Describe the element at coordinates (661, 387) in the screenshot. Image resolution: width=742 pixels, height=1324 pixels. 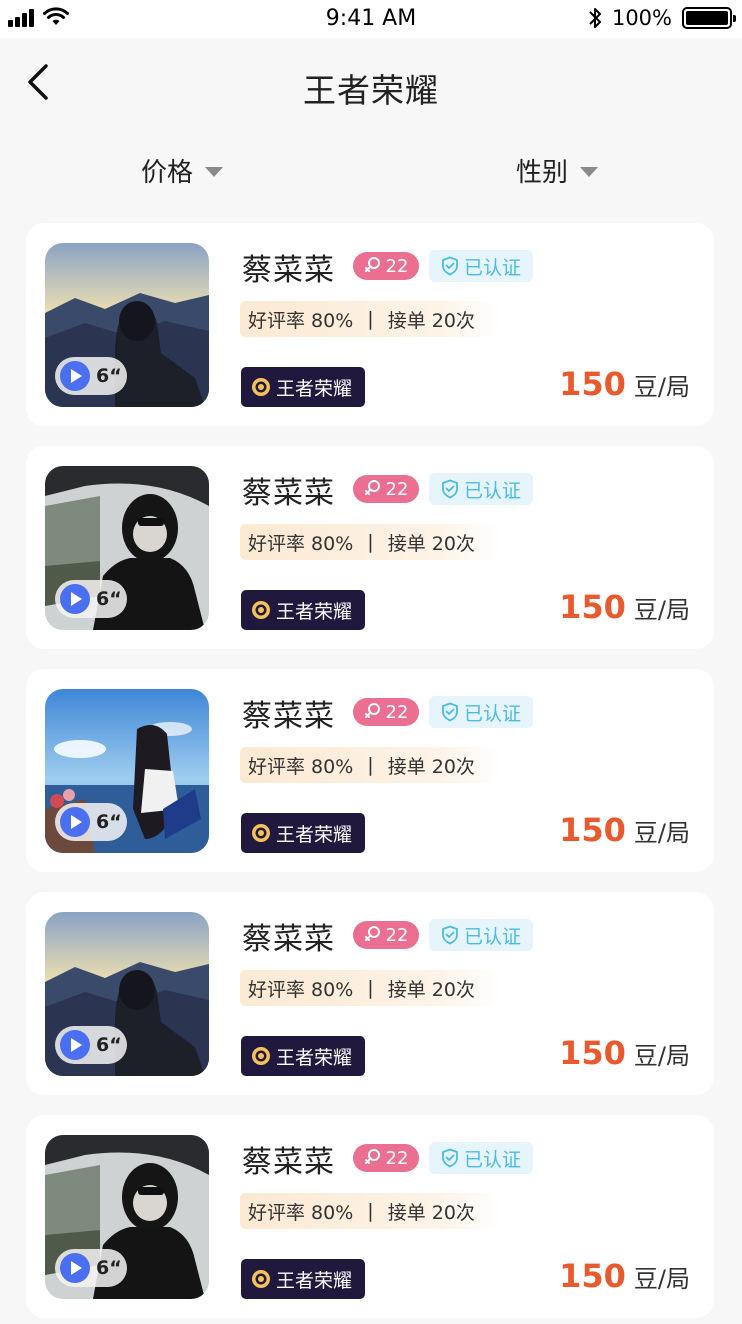
I see `price-unit: 豆/局` at that location.